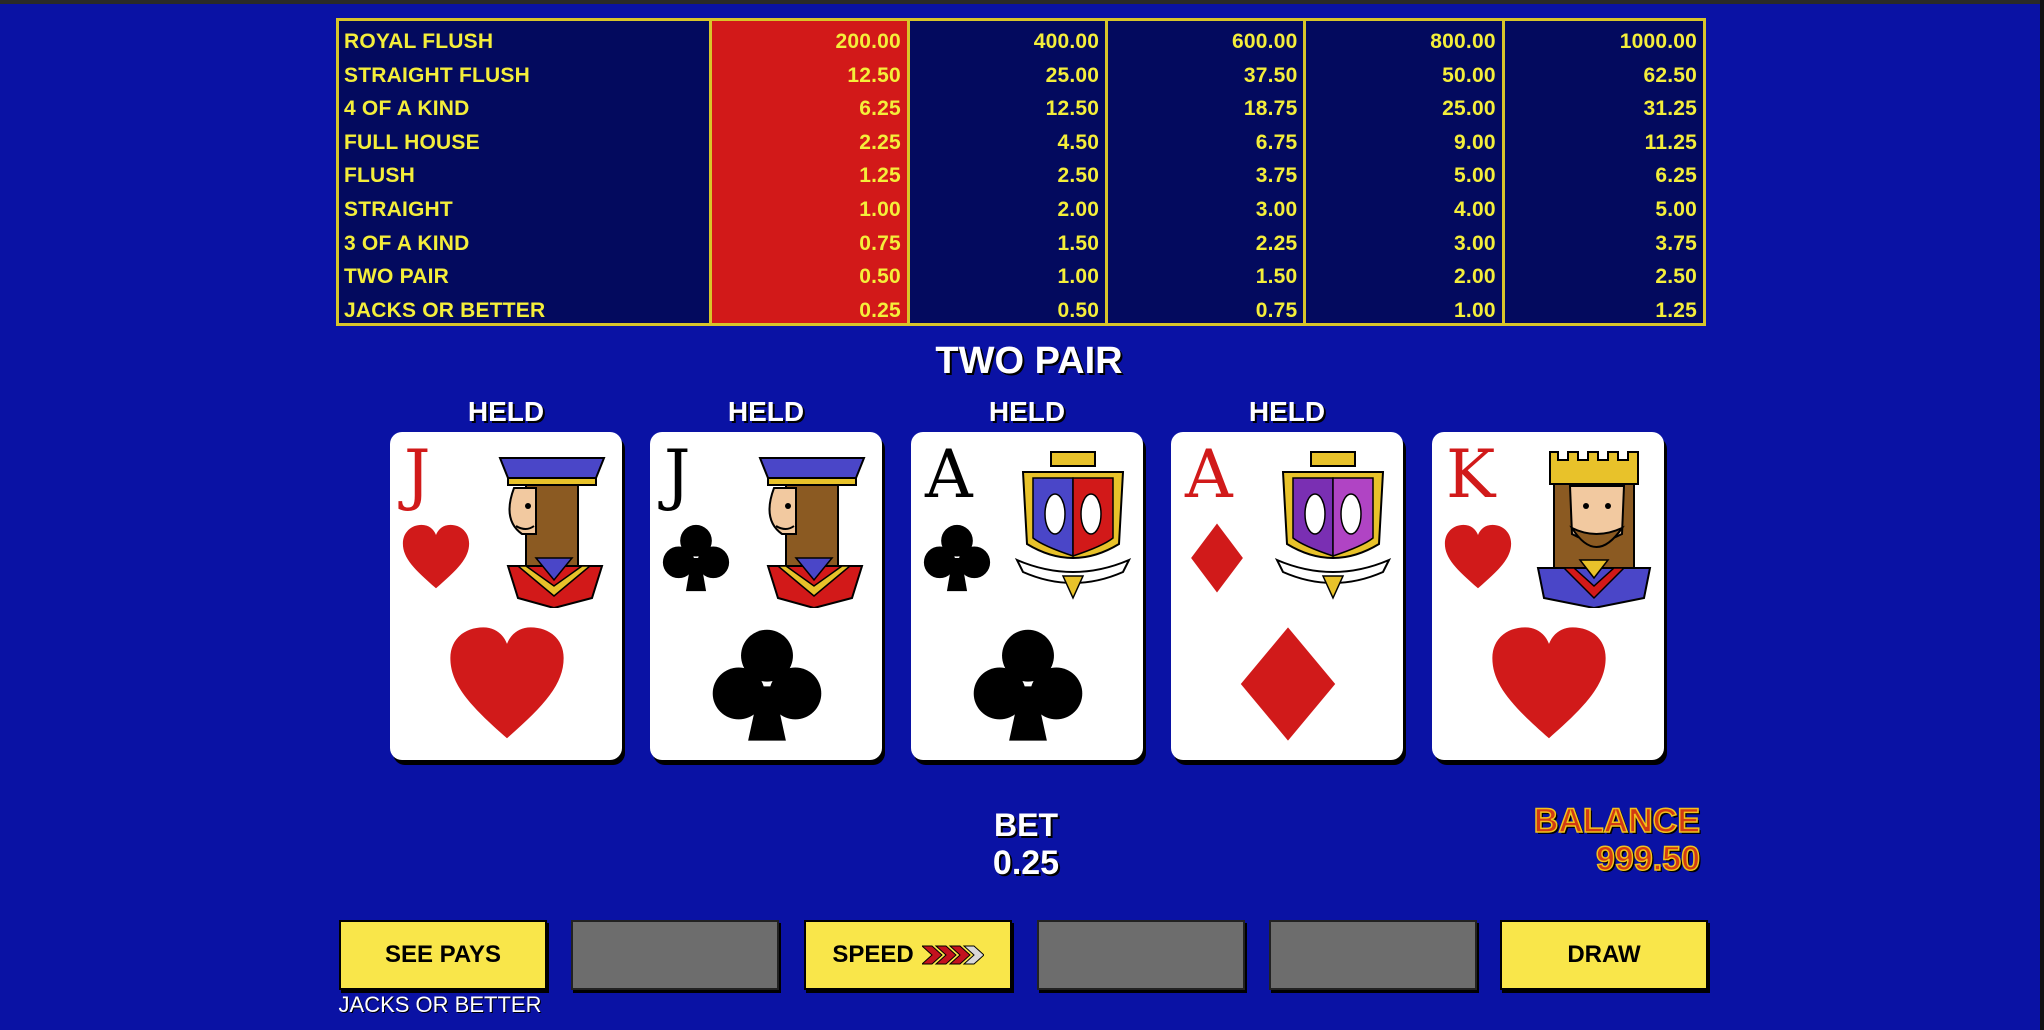  What do you see at coordinates (1463, 41) in the screenshot?
I see `payout-value: 800.00` at bounding box center [1463, 41].